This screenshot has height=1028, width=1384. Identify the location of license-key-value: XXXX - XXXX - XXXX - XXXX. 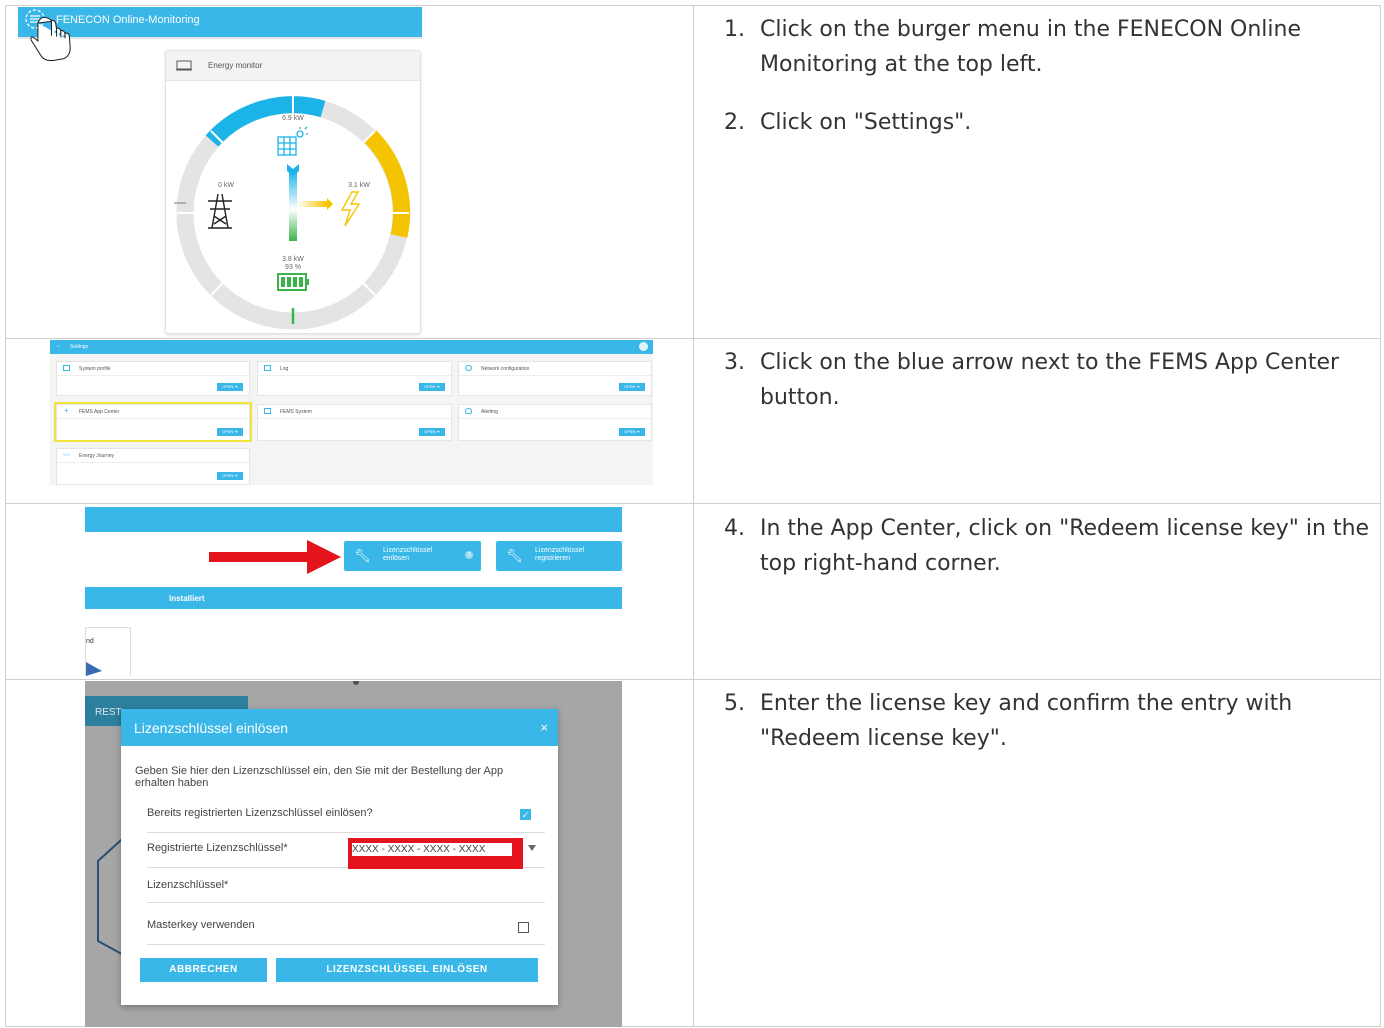
(432, 849).